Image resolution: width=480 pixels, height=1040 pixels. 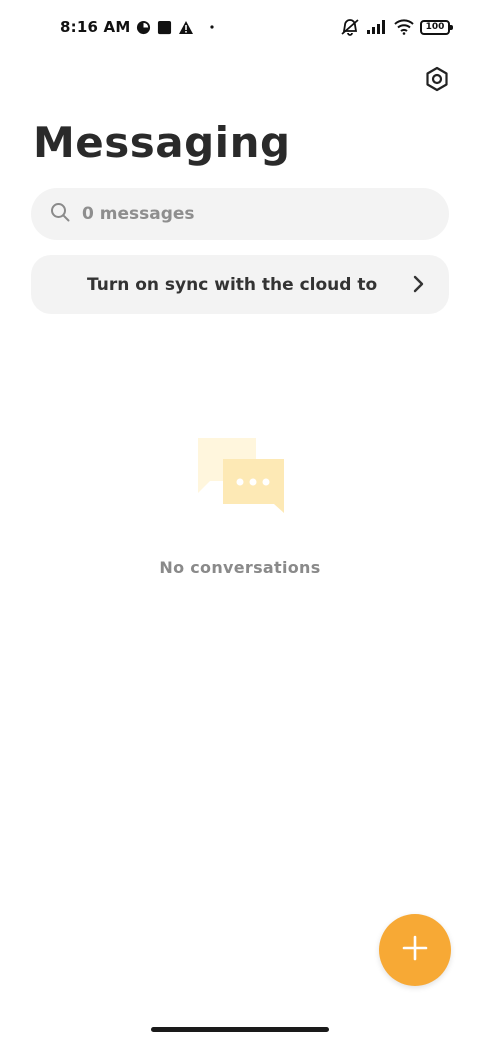 I want to click on status-time: 8:16 AM, so click(x=95, y=27).